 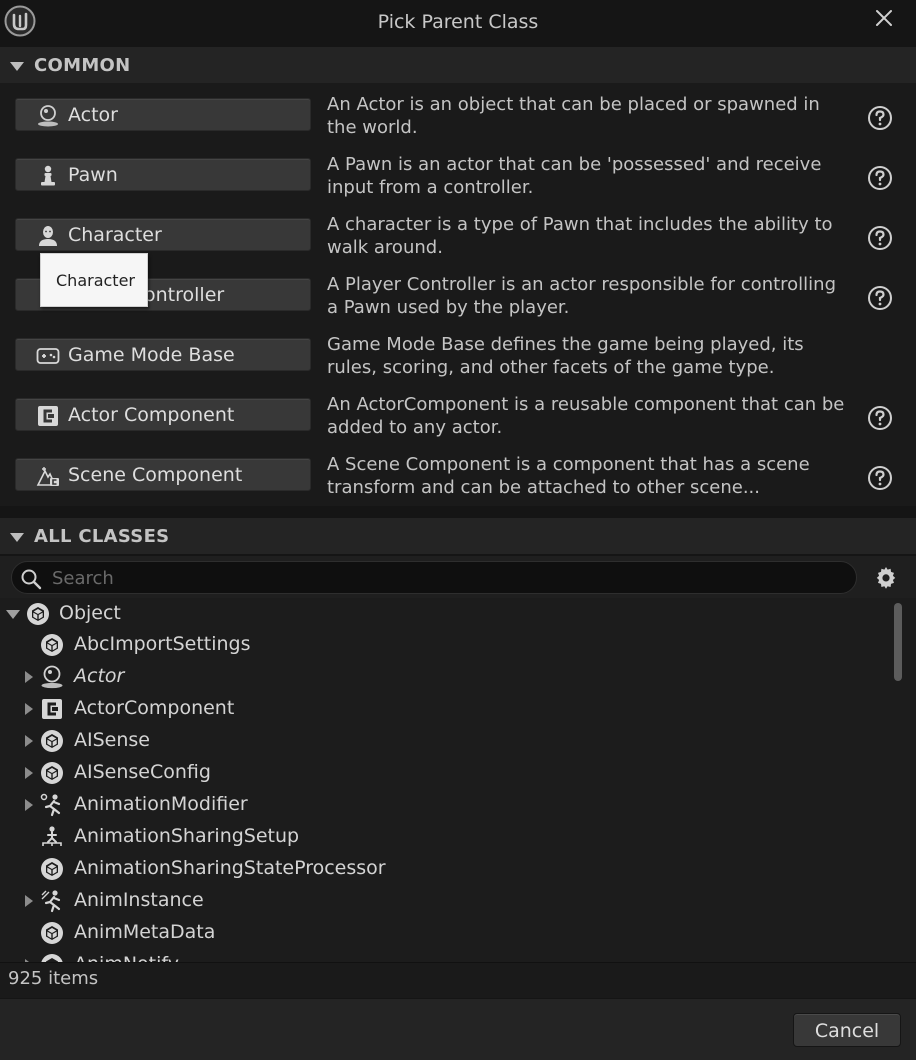 What do you see at coordinates (458, 65) in the screenshot?
I see `common-section-header: COMMON` at bounding box center [458, 65].